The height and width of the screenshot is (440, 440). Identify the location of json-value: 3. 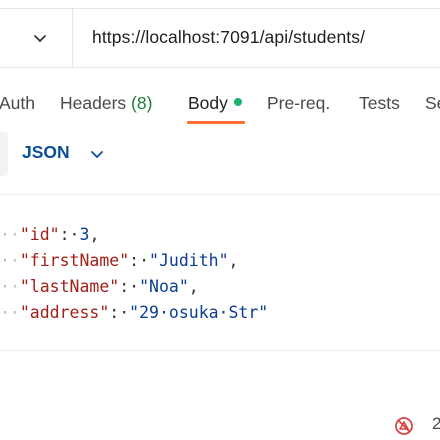
(84, 234).